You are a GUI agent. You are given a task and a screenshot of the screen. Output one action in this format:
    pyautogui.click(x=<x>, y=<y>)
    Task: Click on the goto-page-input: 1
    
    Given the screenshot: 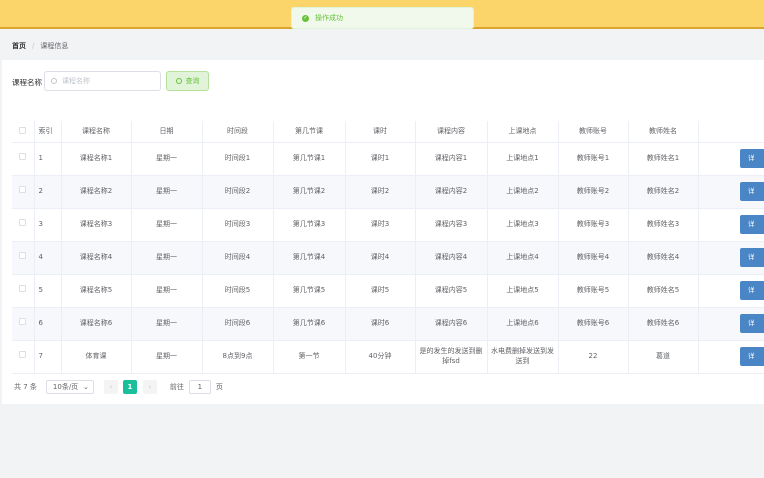 What is the action you would take?
    pyautogui.click(x=199, y=387)
    